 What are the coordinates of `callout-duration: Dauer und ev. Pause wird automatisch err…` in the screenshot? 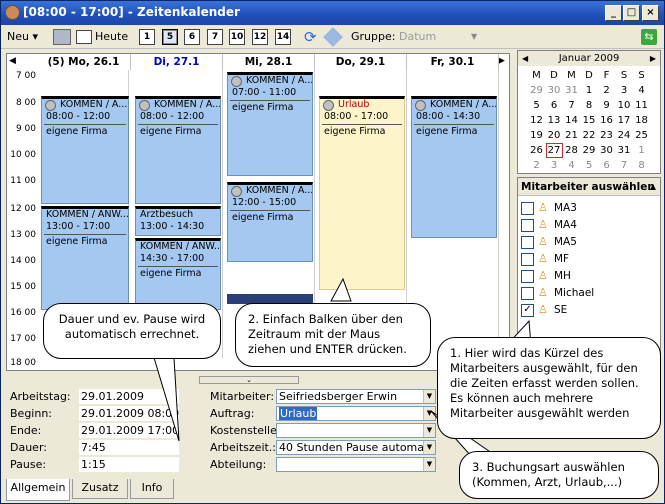 It's located at (132, 331).